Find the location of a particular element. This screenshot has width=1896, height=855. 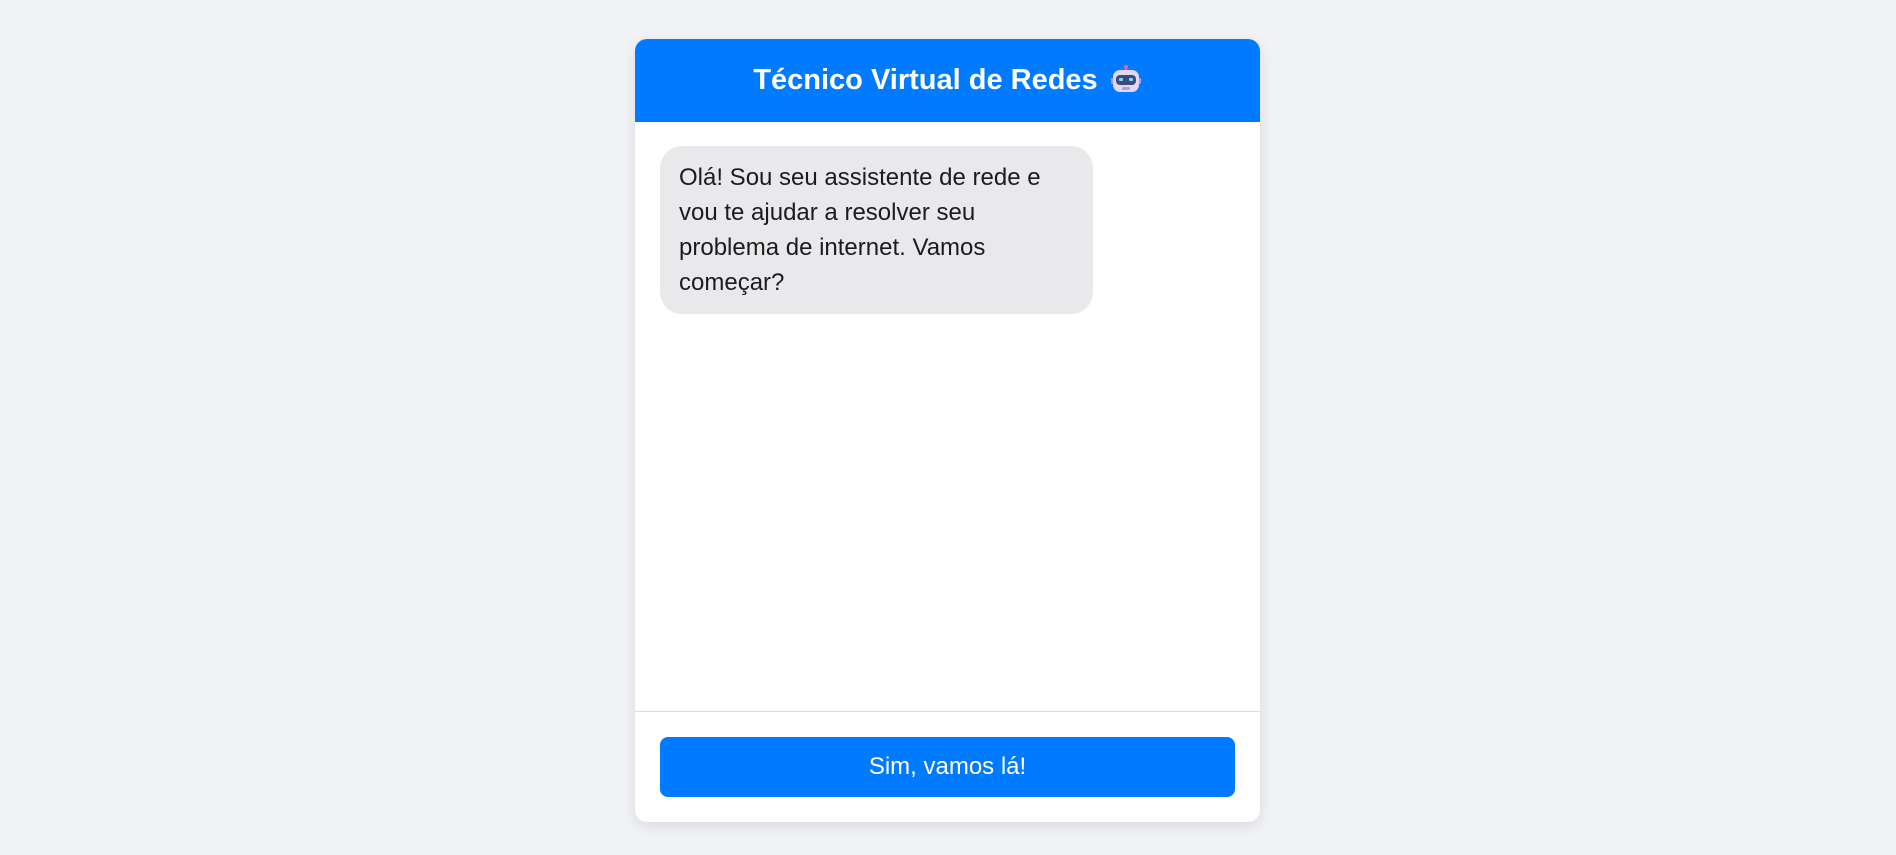

chat-title: Técnico Virtual de Redes is located at coordinates (925, 80).